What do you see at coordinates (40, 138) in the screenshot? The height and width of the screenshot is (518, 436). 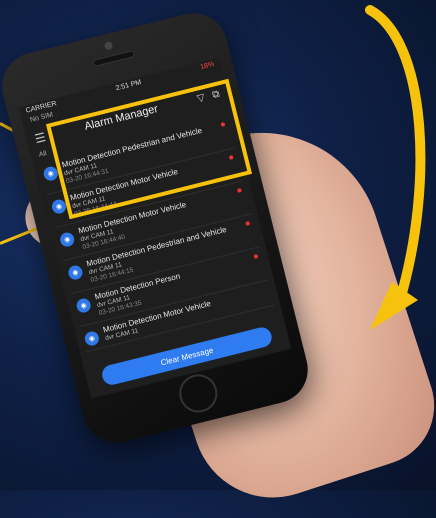 I see `menu-icon: ☰` at bounding box center [40, 138].